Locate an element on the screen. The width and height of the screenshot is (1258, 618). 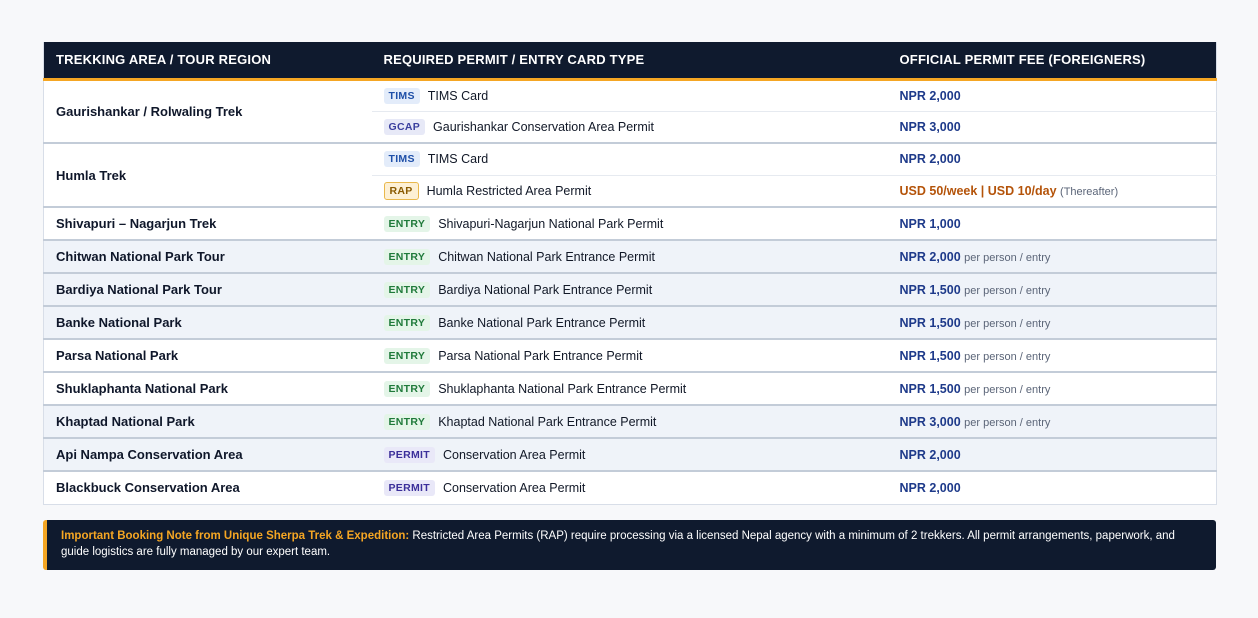
region-cell: Api Nampa Conservation Area is located at coordinates (207, 455).